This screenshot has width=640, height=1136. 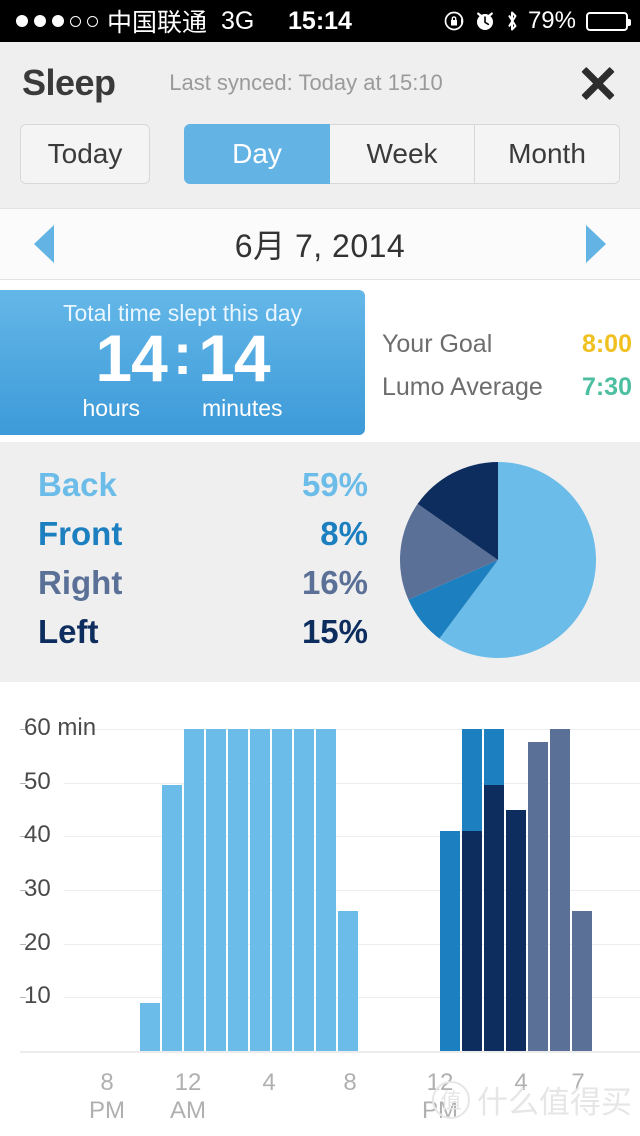 What do you see at coordinates (77, 484) in the screenshot?
I see `position-label-back: Back` at bounding box center [77, 484].